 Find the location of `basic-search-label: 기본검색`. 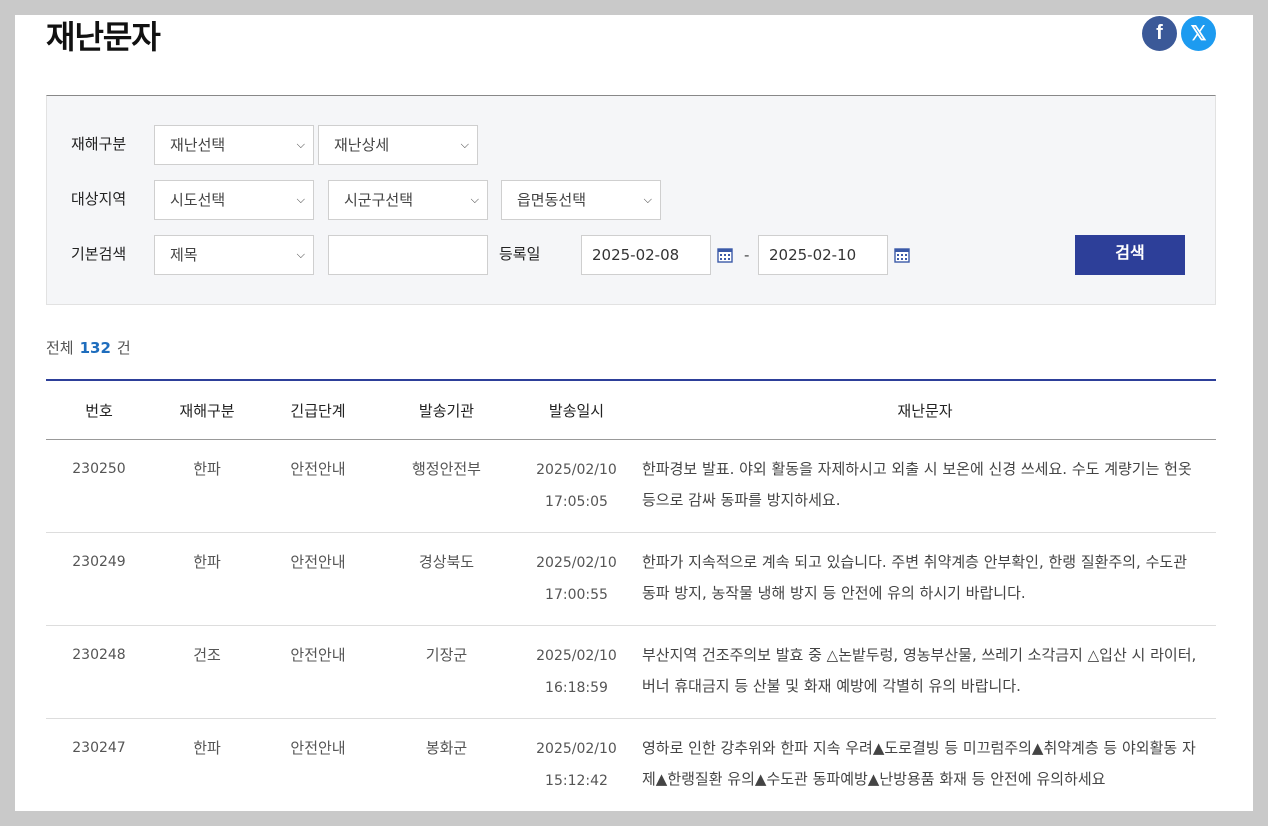

basic-search-label: 기본검색 is located at coordinates (99, 254).